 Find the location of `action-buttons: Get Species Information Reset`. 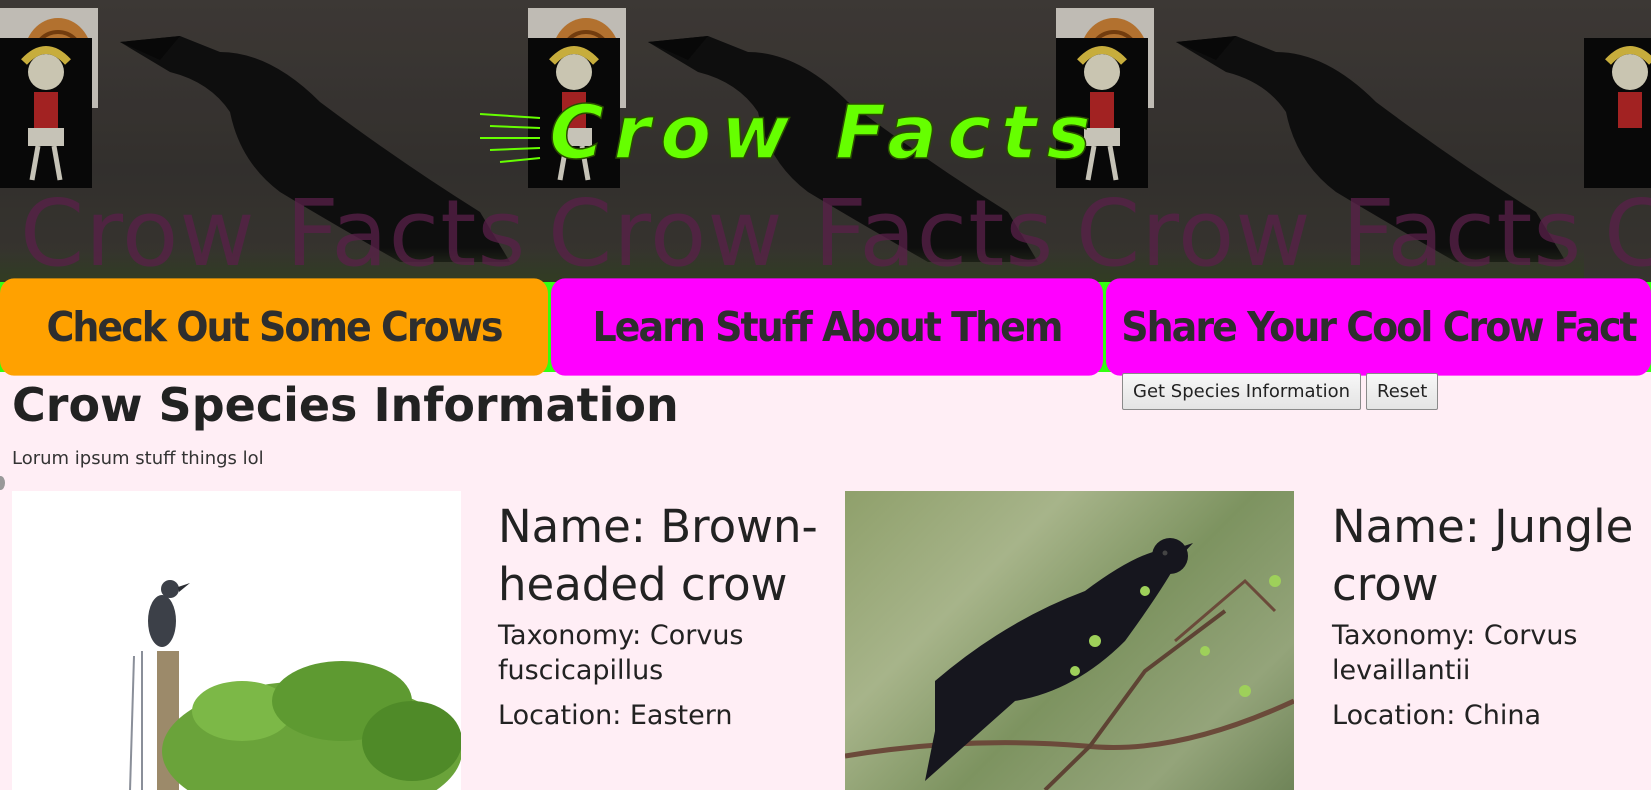

action-buttons: Get Species Information Reset is located at coordinates (1280, 391).